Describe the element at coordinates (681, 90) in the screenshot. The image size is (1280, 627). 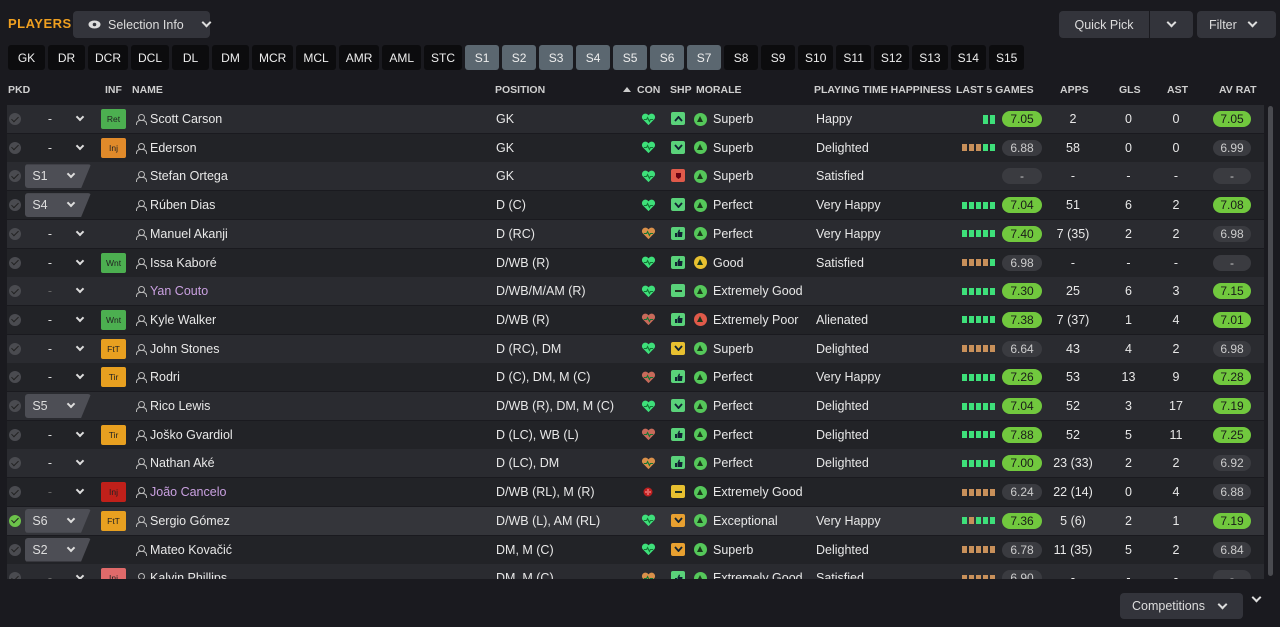
I see `col-shp: SHP` at that location.